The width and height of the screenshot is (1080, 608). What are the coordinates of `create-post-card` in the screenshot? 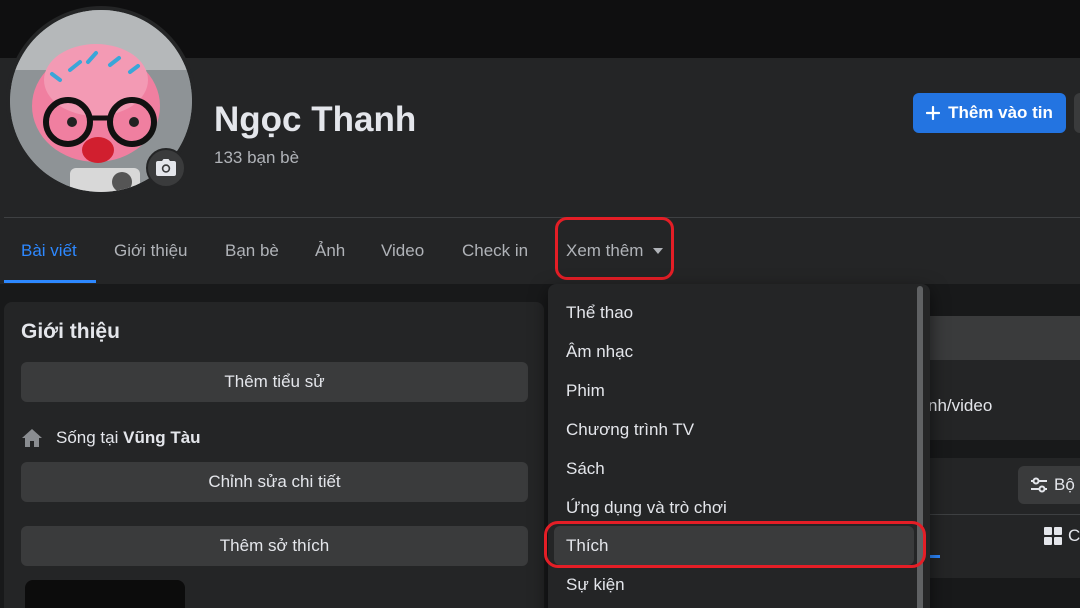 It's located at (1005, 338).